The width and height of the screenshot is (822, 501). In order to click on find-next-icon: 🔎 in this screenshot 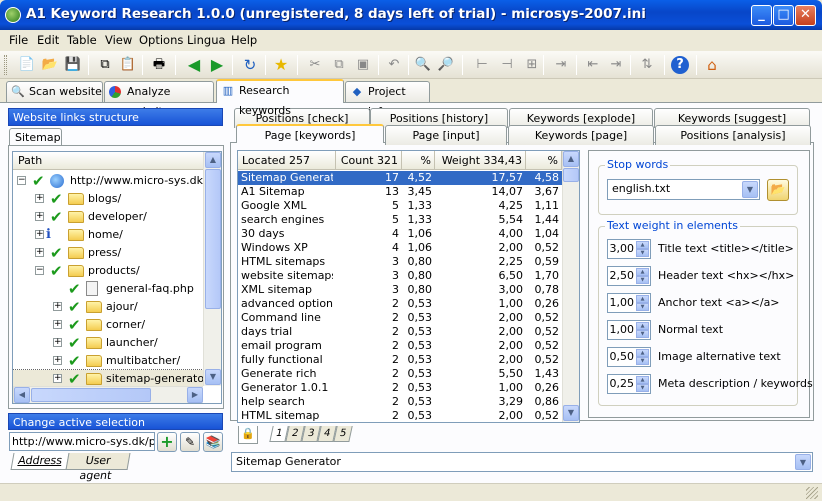, I will do `click(446, 65)`.